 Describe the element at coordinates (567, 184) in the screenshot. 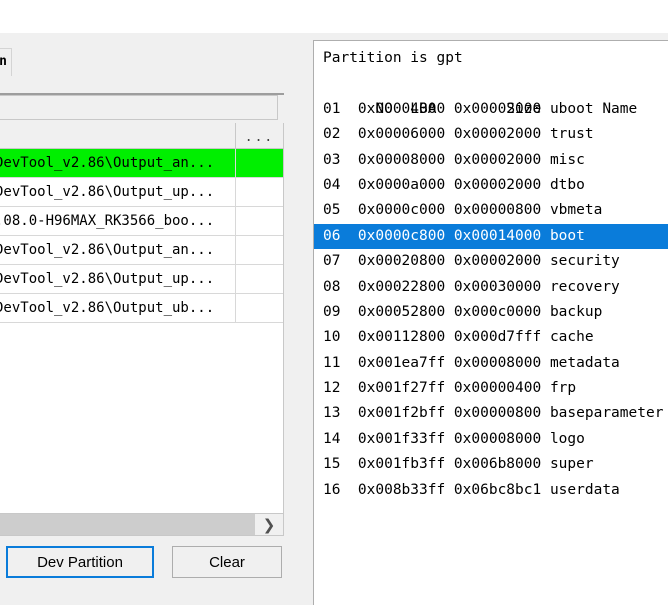

I see `partition-name: dtbo` at that location.